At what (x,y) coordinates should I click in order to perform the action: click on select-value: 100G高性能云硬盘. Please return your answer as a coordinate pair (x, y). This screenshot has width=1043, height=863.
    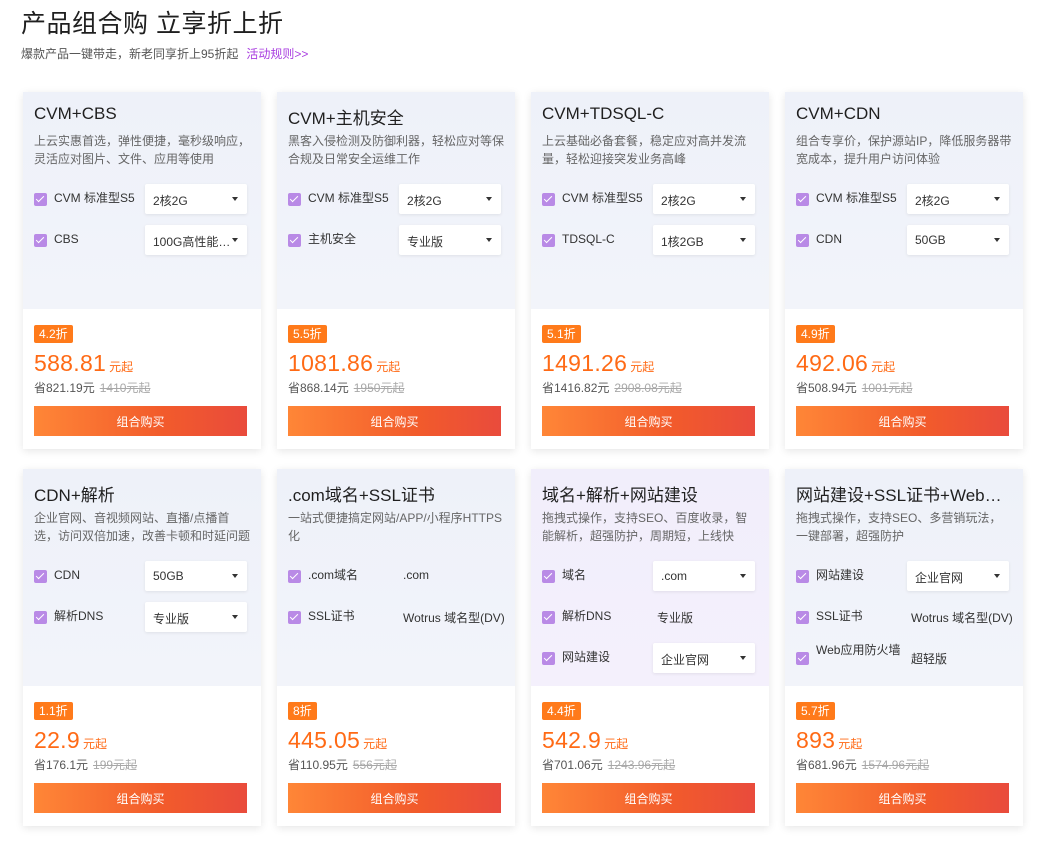
    Looking at the image, I should click on (193, 242).